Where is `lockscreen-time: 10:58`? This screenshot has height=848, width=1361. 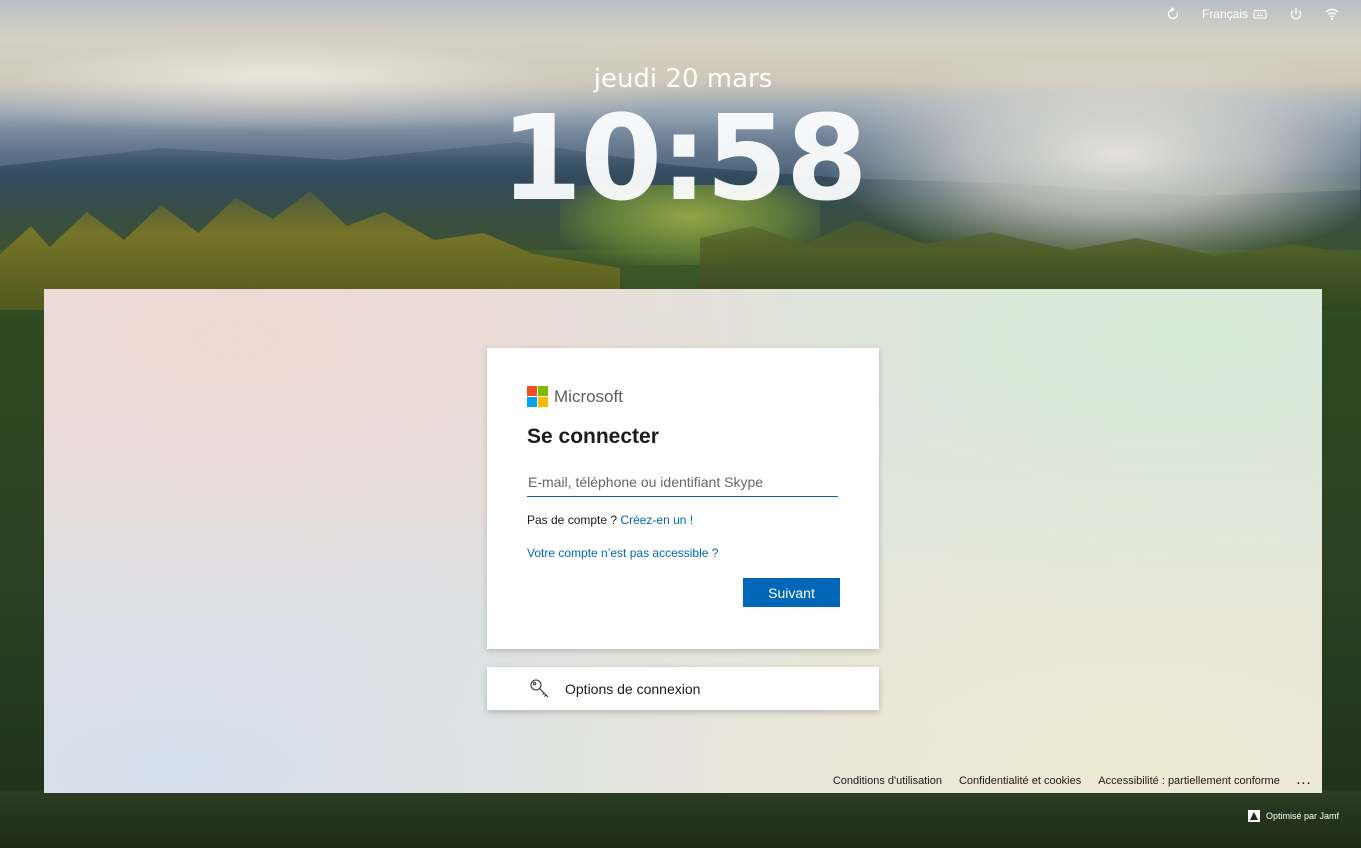
lockscreen-time: 10:58 is located at coordinates (684, 158).